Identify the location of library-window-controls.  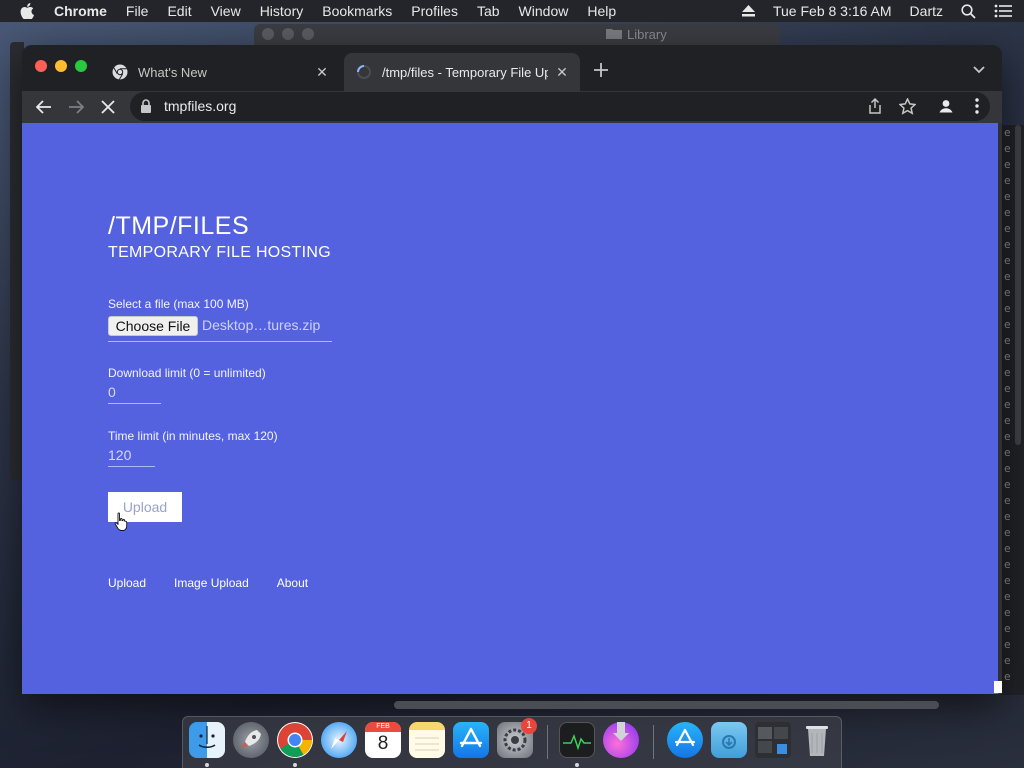
(288, 34).